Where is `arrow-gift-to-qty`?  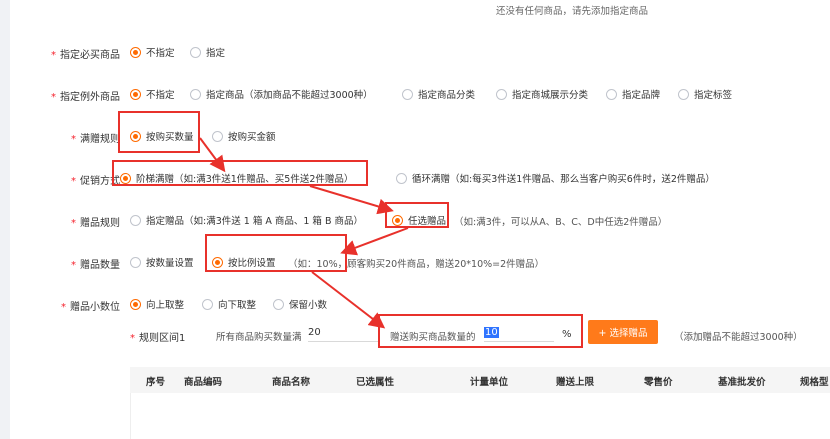 arrow-gift-to-qty is located at coordinates (374, 241).